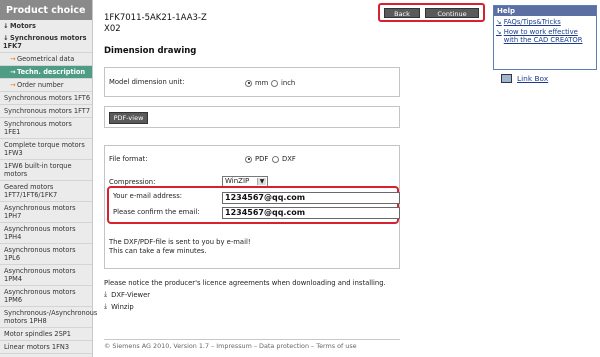 Image resolution: width=600 pixels, height=357 pixels. What do you see at coordinates (46, 334) in the screenshot?
I see `sidebar-item-2sp1: Motor spindles 2SP1` at bounding box center [46, 334].